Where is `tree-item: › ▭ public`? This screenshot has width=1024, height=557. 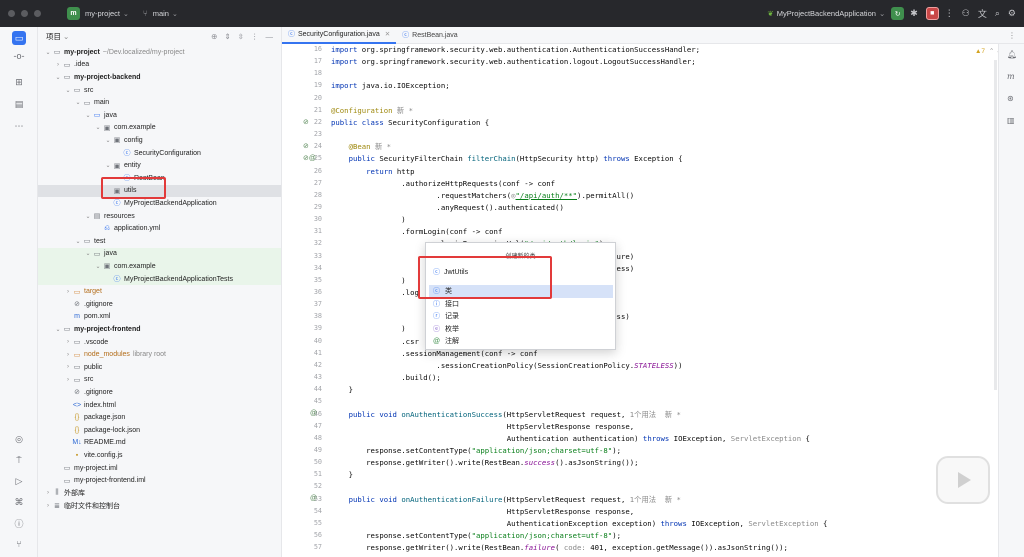 tree-item: › ▭ public is located at coordinates (159, 367).